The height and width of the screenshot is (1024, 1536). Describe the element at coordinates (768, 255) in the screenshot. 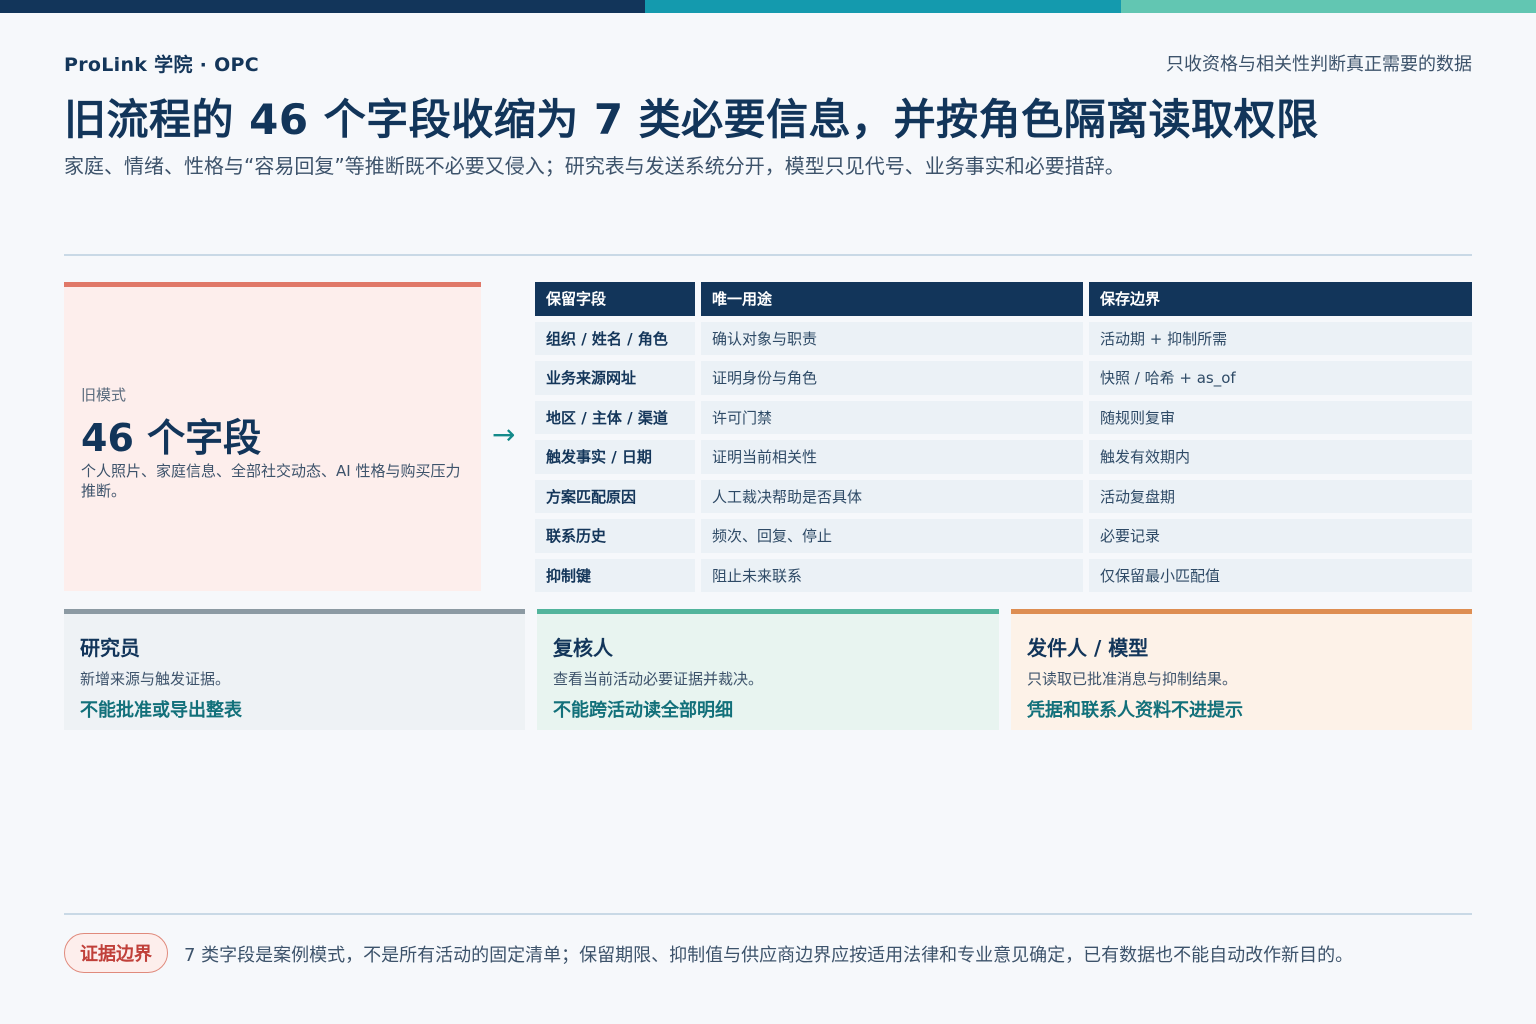

I see `divider-top` at that location.